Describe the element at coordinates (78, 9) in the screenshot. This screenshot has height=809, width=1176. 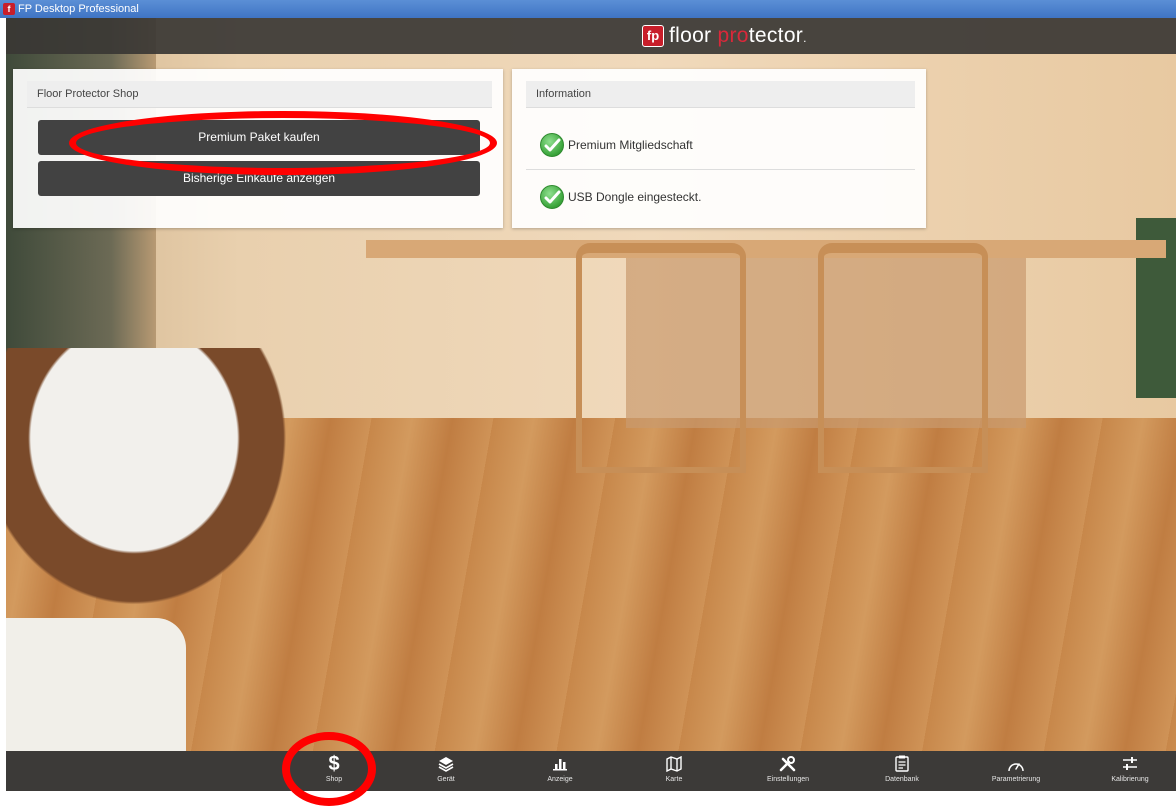
I see `window-title: FP Desktop Professional` at that location.